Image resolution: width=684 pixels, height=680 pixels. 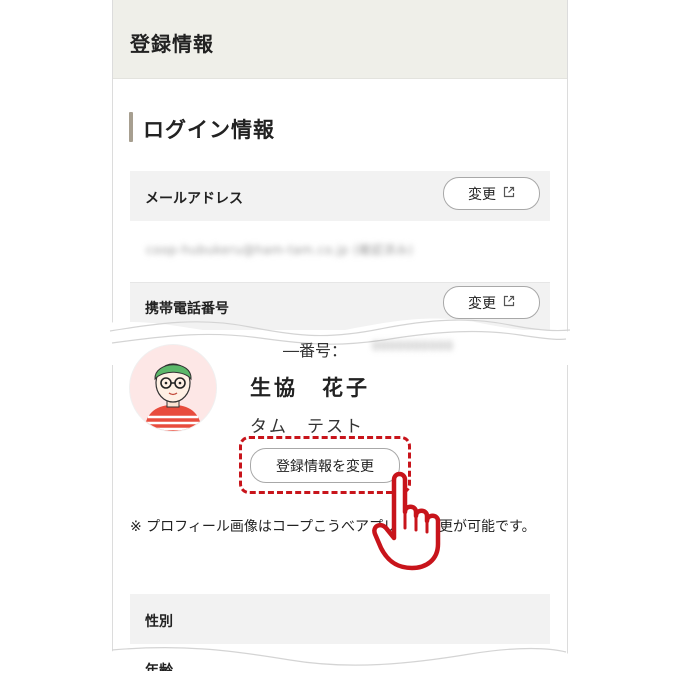 I want to click on gender-label: 性別, so click(x=159, y=622).